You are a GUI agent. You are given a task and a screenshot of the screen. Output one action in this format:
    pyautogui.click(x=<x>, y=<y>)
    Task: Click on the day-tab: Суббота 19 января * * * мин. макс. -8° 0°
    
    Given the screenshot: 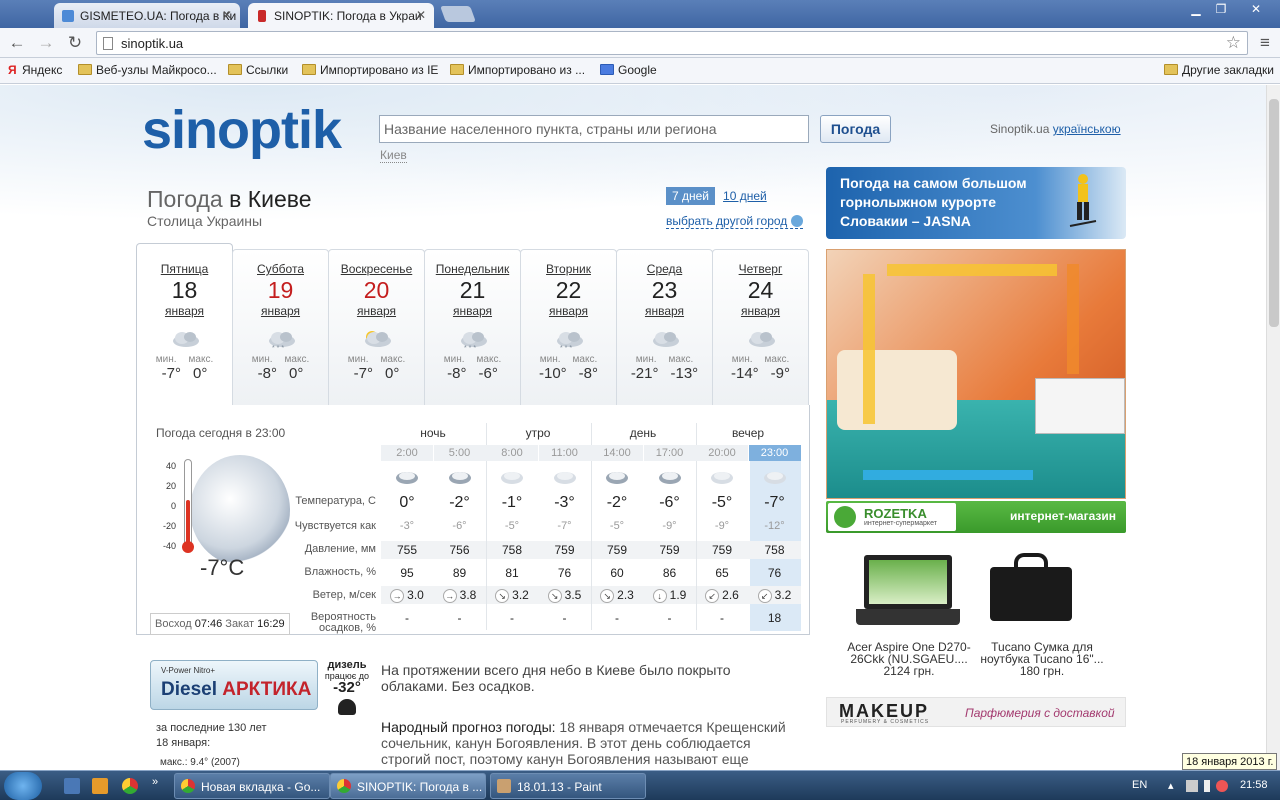 What is the action you would take?
    pyautogui.click(x=280, y=327)
    